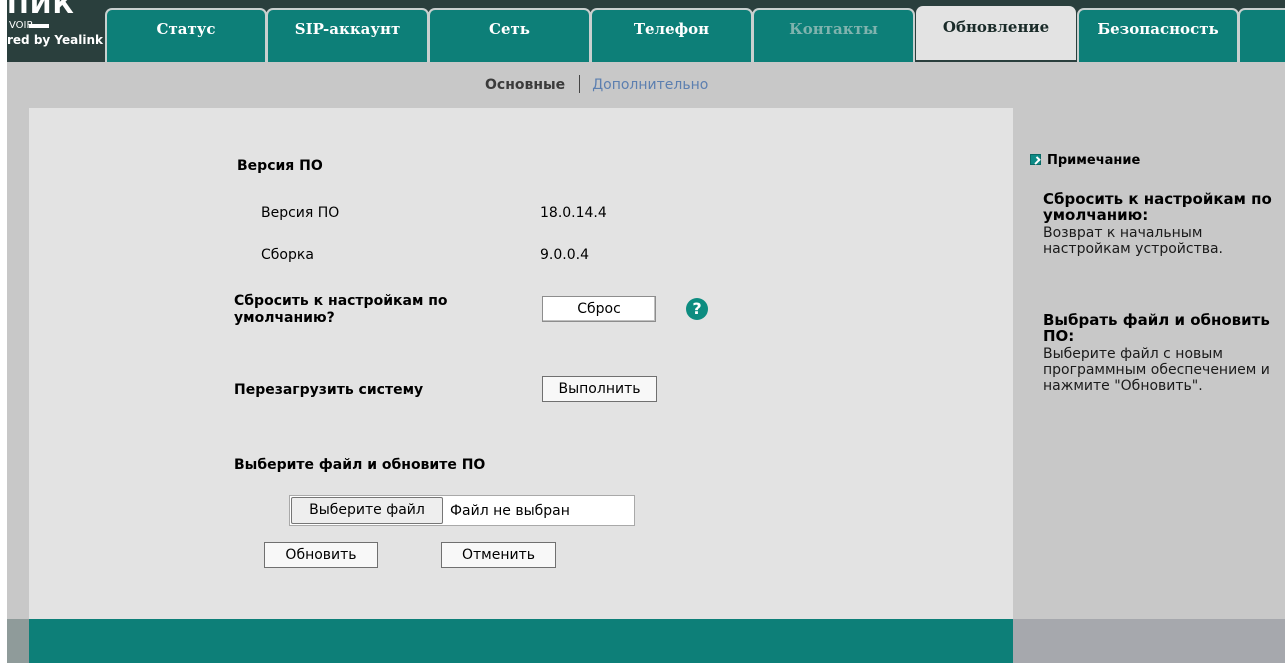  Describe the element at coordinates (341, 301) in the screenshot. I see `reset-label-line1: Сбросить к настройкам по` at that location.